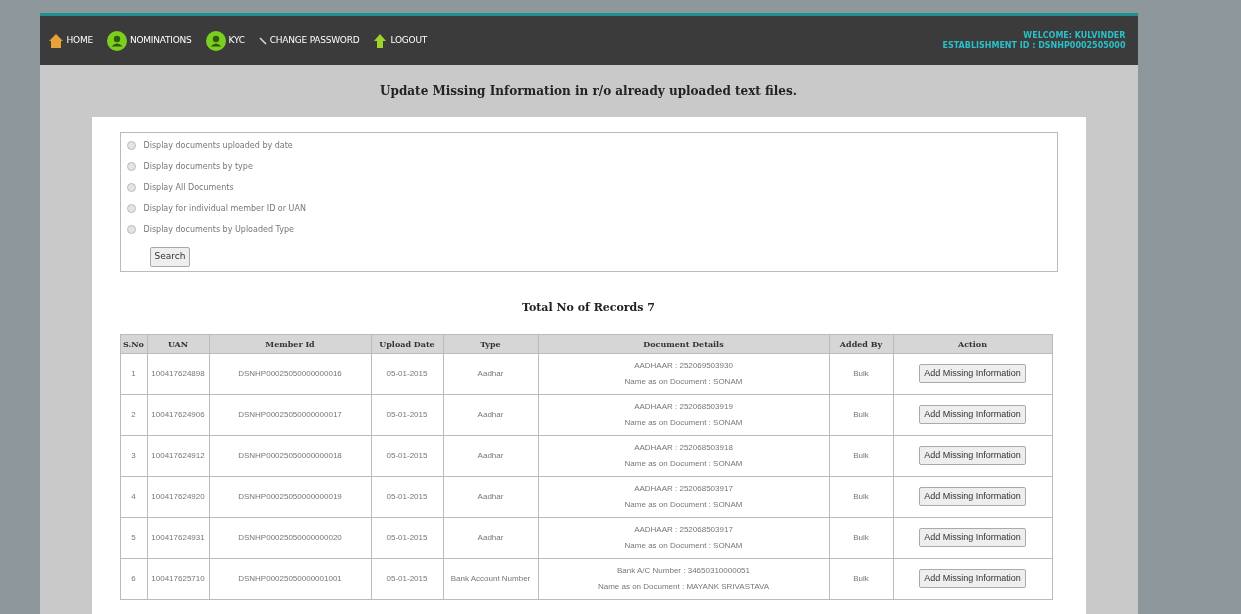 Image resolution: width=1241 pixels, height=614 pixels. Describe the element at coordinates (972, 343) in the screenshot. I see `column-header: Action` at that location.